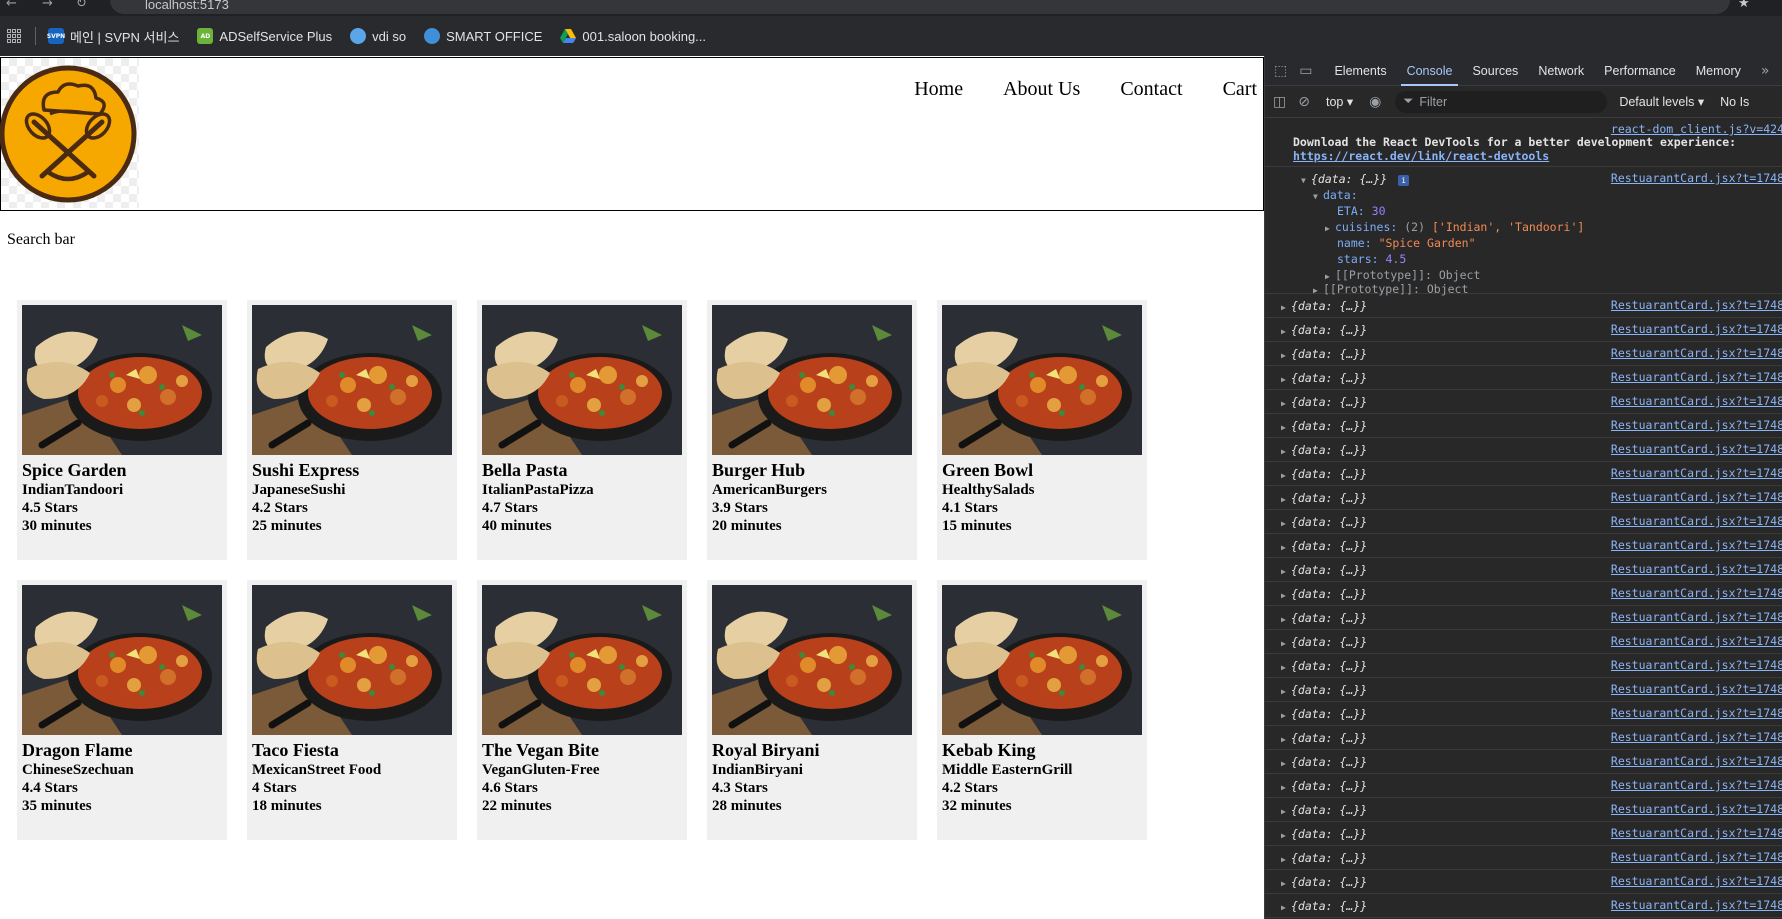 This screenshot has height=919, width=1782. What do you see at coordinates (14, 36) in the screenshot?
I see `apps-grid-icon` at bounding box center [14, 36].